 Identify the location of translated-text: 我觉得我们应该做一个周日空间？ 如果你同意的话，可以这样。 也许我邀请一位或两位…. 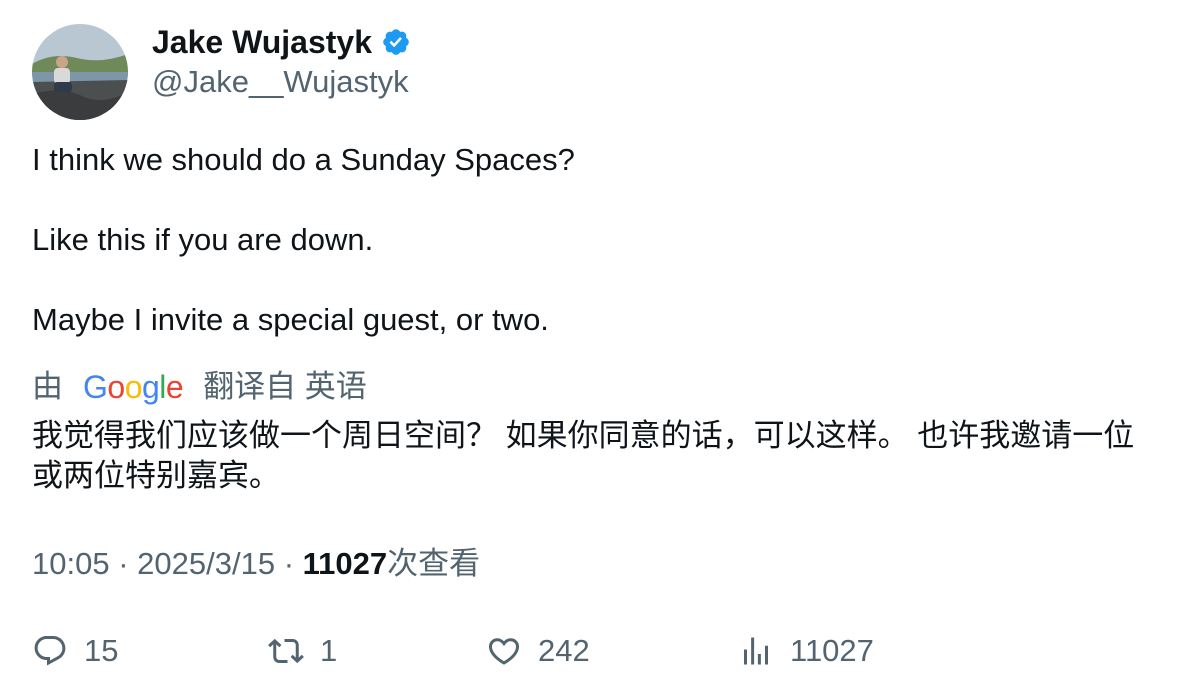
(583, 455).